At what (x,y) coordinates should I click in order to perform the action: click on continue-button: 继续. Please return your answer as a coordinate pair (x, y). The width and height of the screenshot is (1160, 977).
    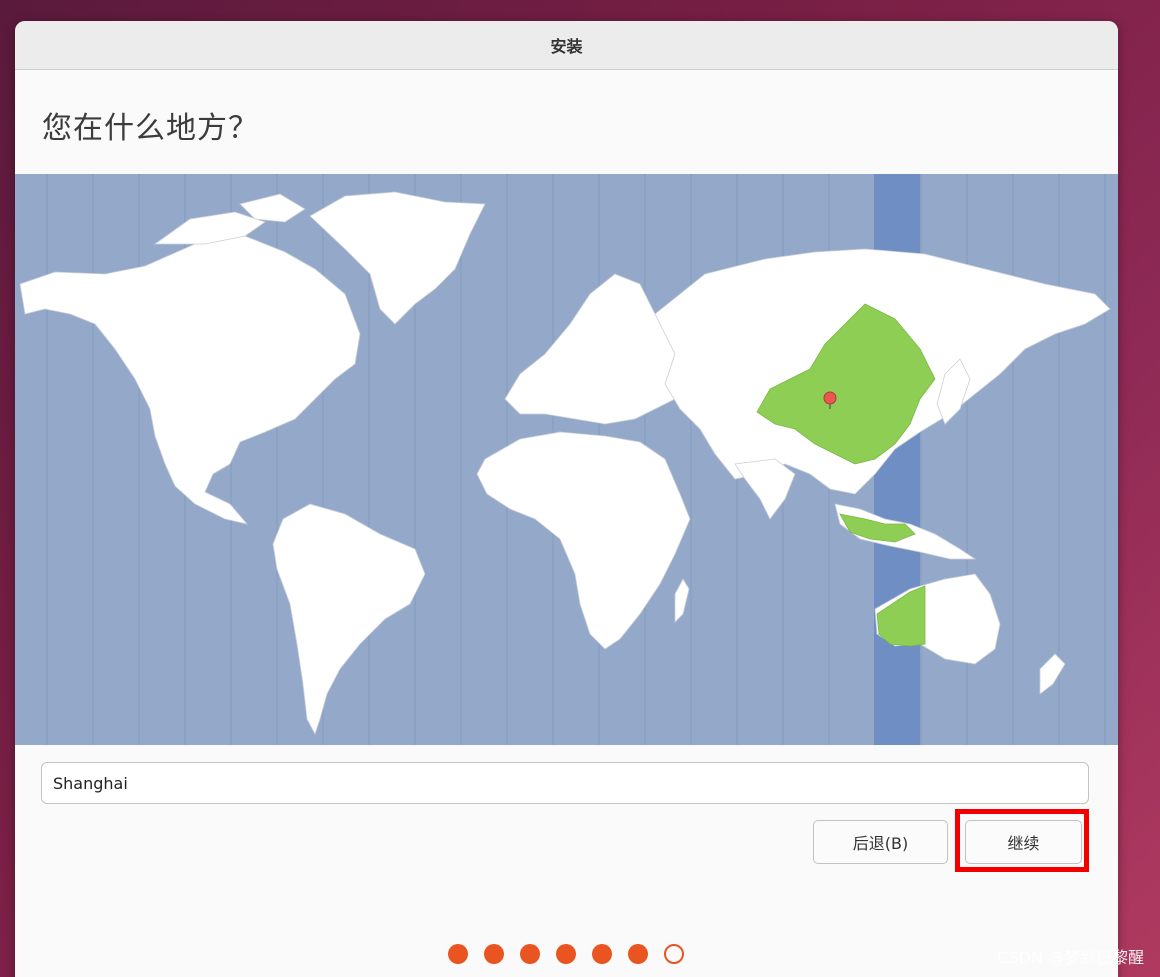
    Looking at the image, I should click on (1023, 842).